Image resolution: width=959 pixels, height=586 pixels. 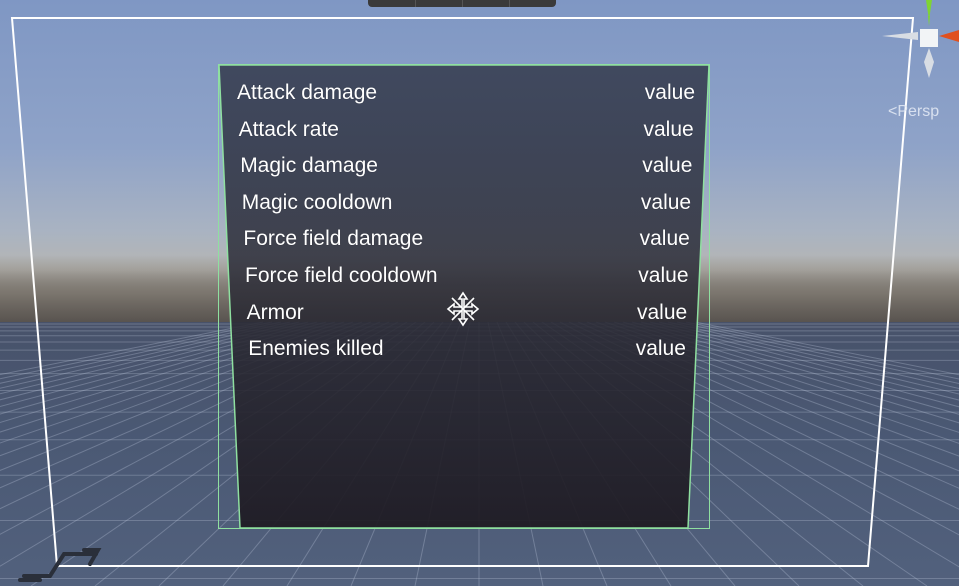 I want to click on stats-row: Attack rate value, so click(x=466, y=130).